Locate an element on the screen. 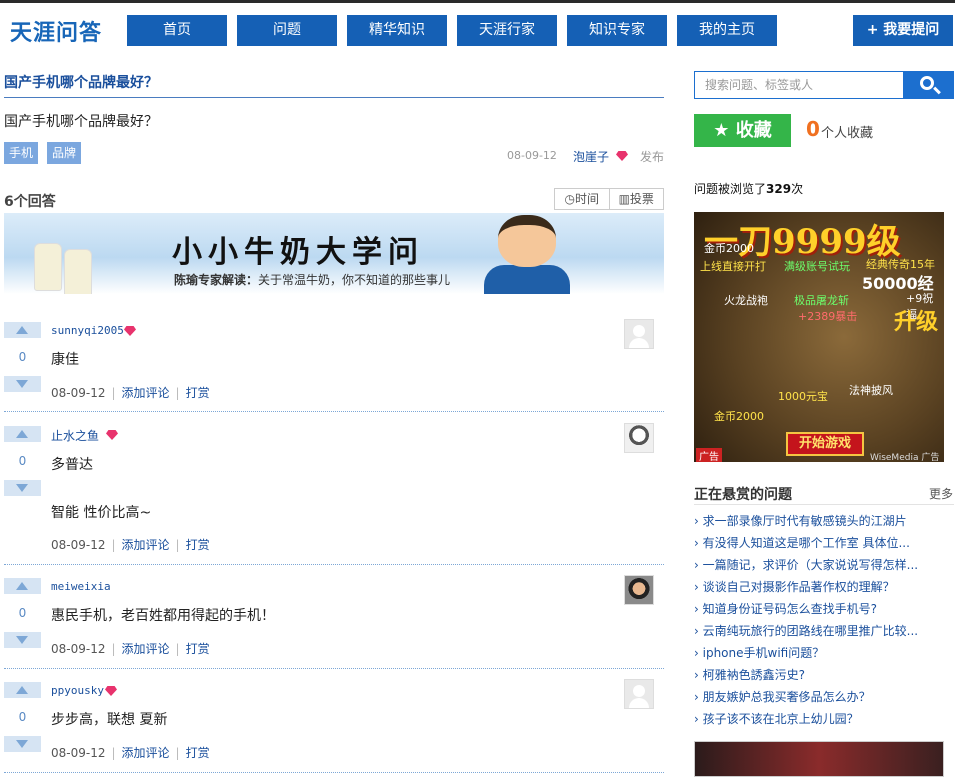  answer-text: 多普达 is located at coordinates (72, 465).